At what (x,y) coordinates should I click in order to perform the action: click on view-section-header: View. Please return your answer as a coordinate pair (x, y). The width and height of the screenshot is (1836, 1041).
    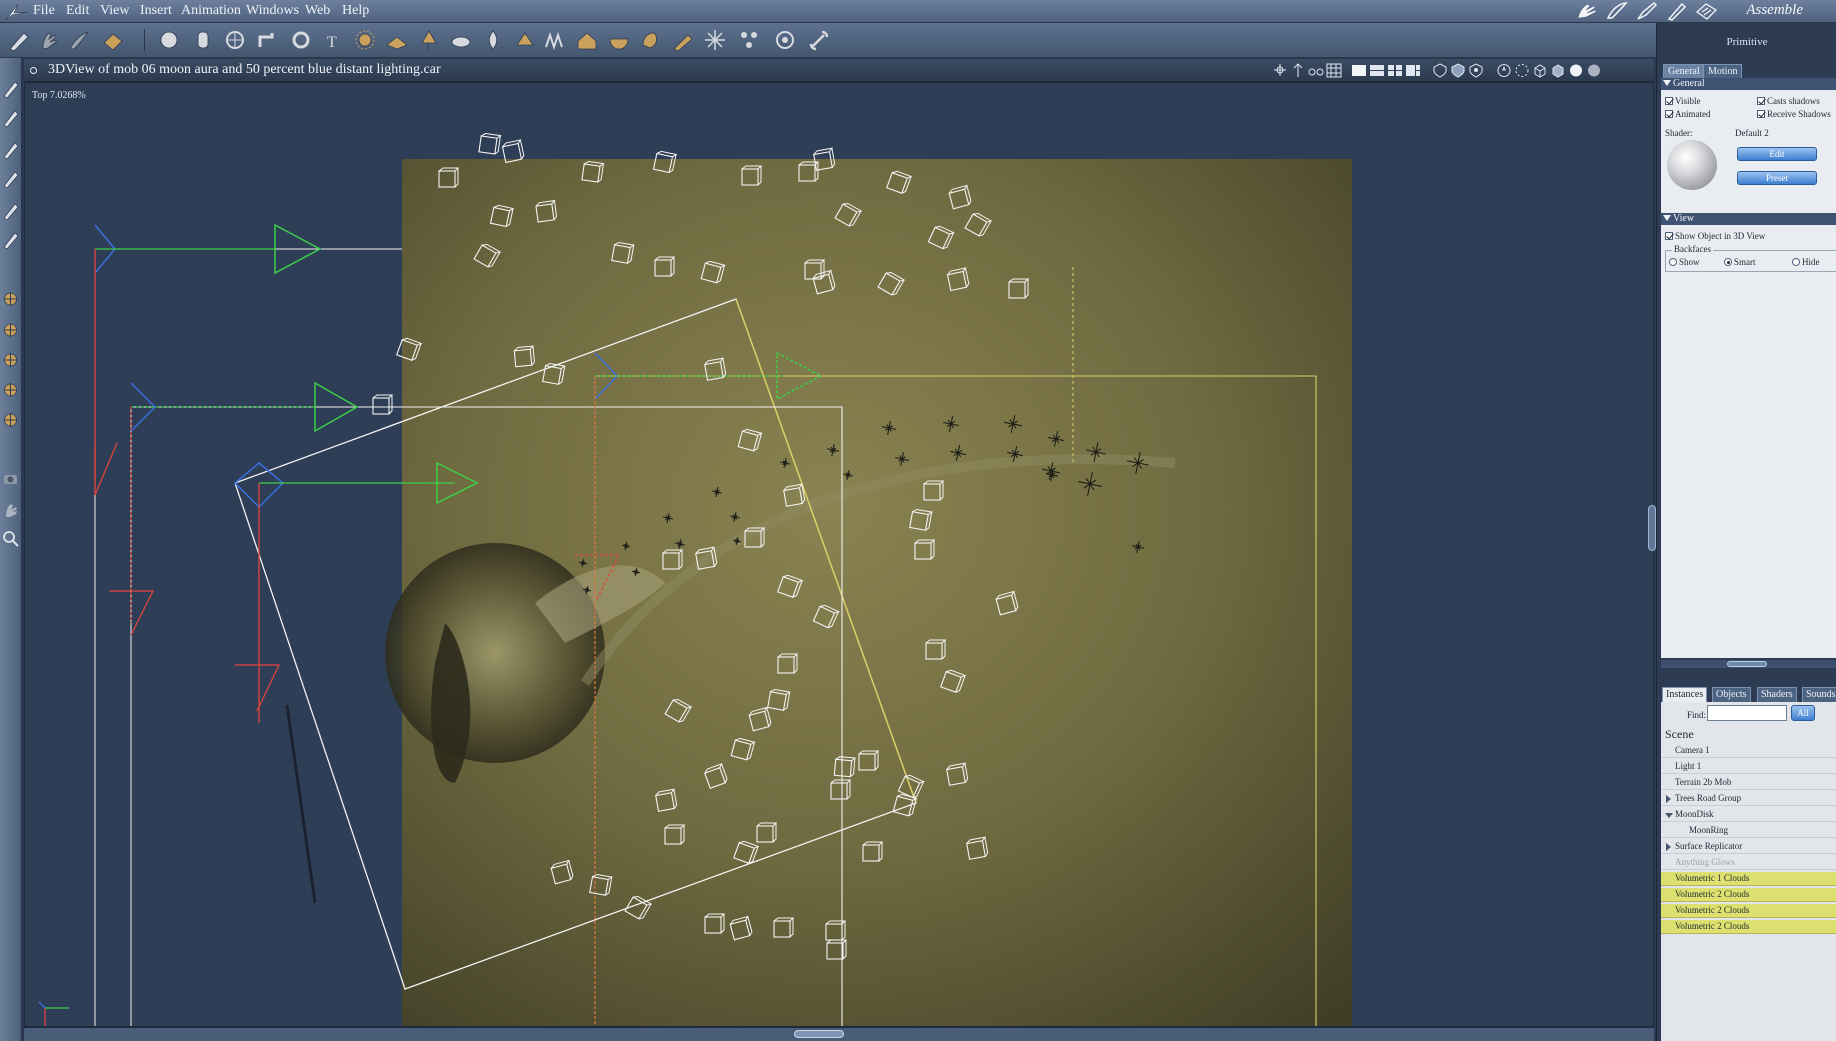
    Looking at the image, I should click on (1748, 219).